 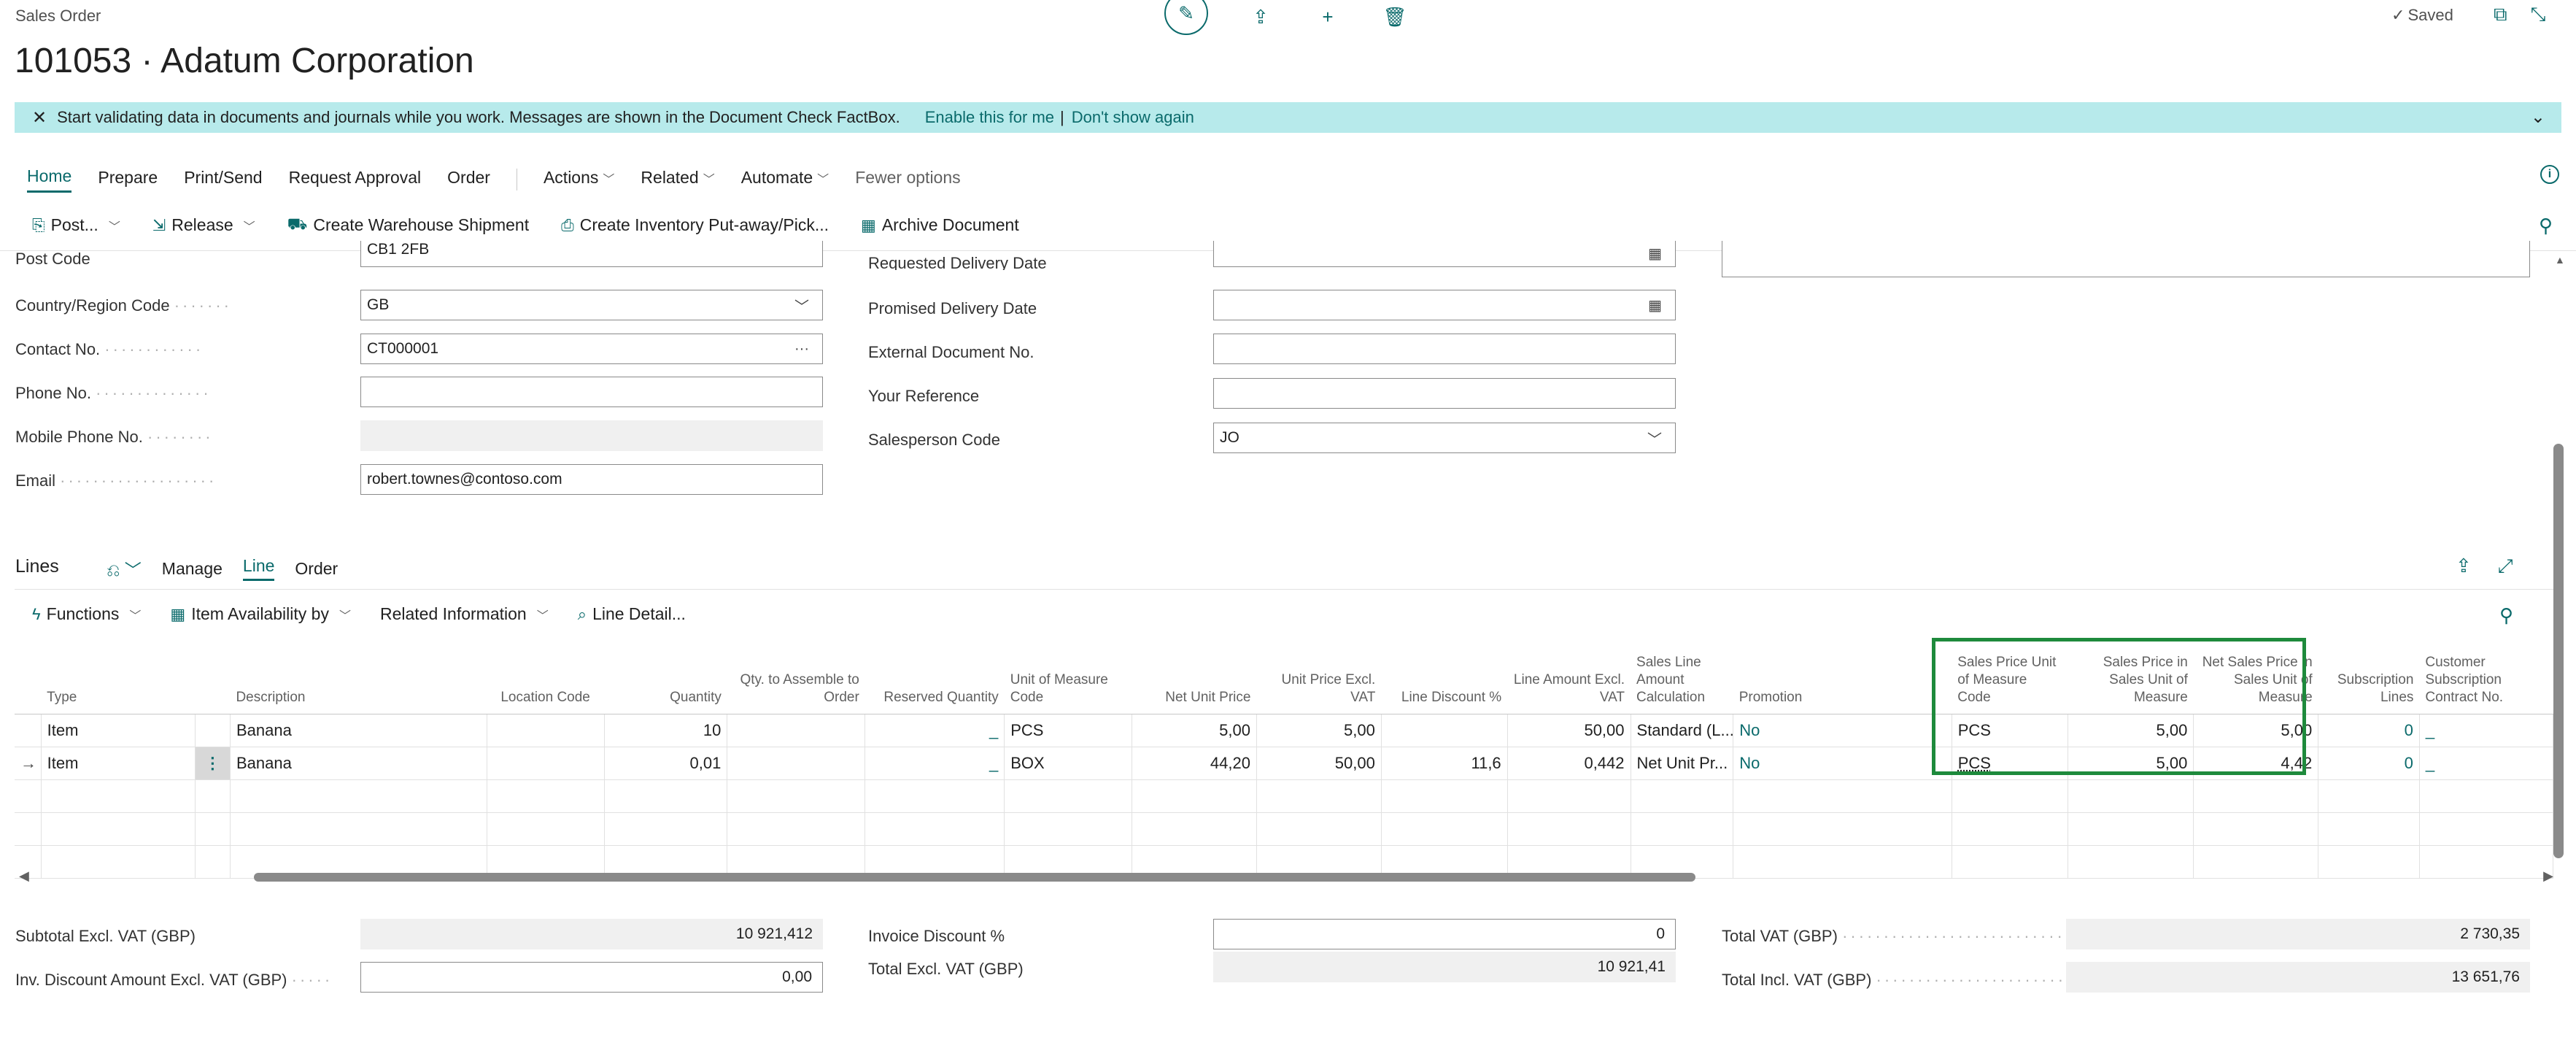 What do you see at coordinates (546, 676) in the screenshot?
I see `col-location-code: Location Code` at bounding box center [546, 676].